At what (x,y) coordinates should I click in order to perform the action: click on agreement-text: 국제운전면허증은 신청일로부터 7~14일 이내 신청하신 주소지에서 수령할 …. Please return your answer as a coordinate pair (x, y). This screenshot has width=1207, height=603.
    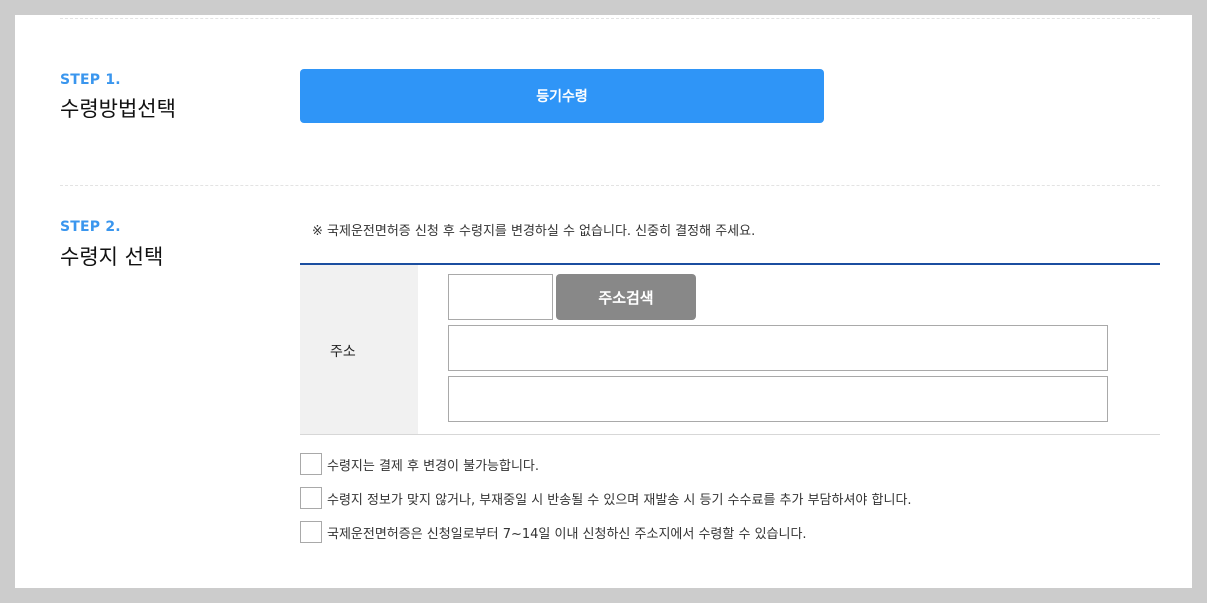
    Looking at the image, I should click on (567, 534).